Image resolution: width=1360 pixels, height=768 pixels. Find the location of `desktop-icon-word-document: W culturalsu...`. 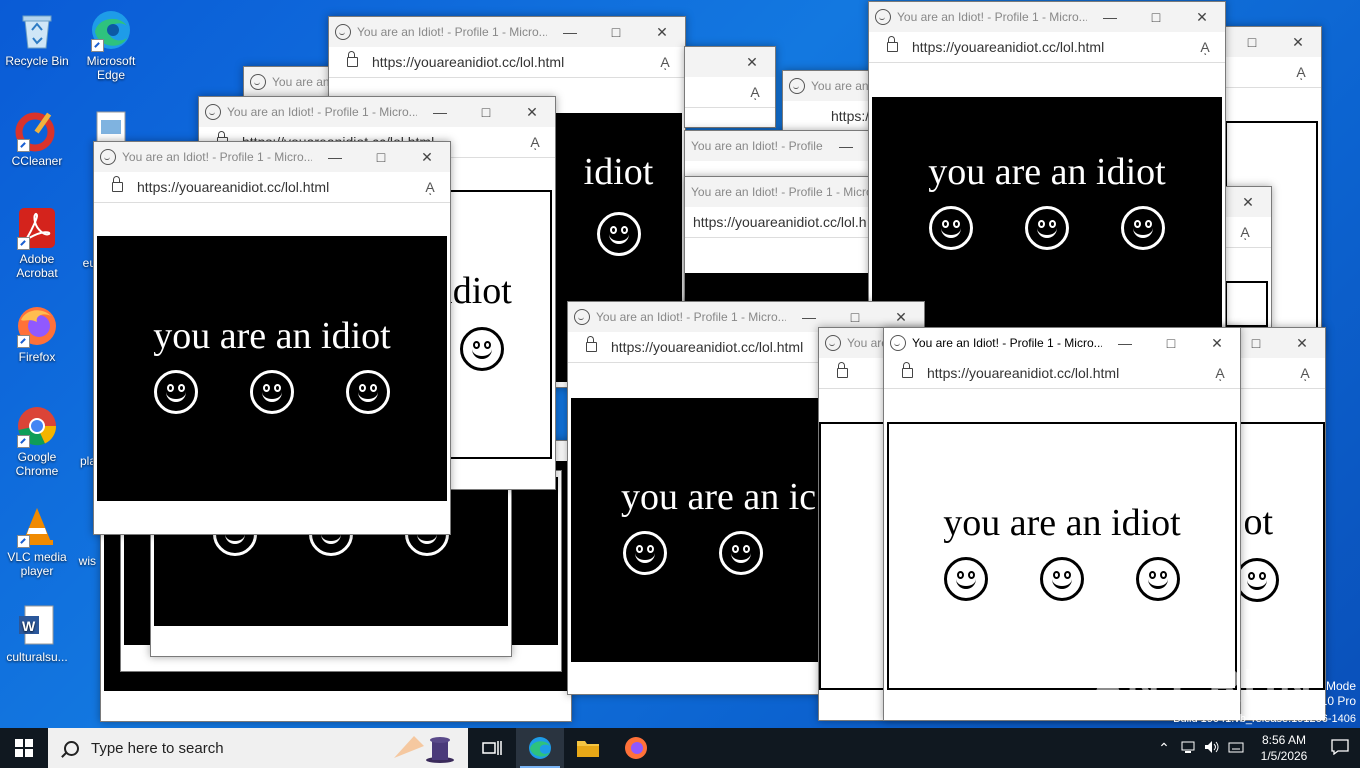

desktop-icon-word-document: W culturalsu... is located at coordinates (37, 634).